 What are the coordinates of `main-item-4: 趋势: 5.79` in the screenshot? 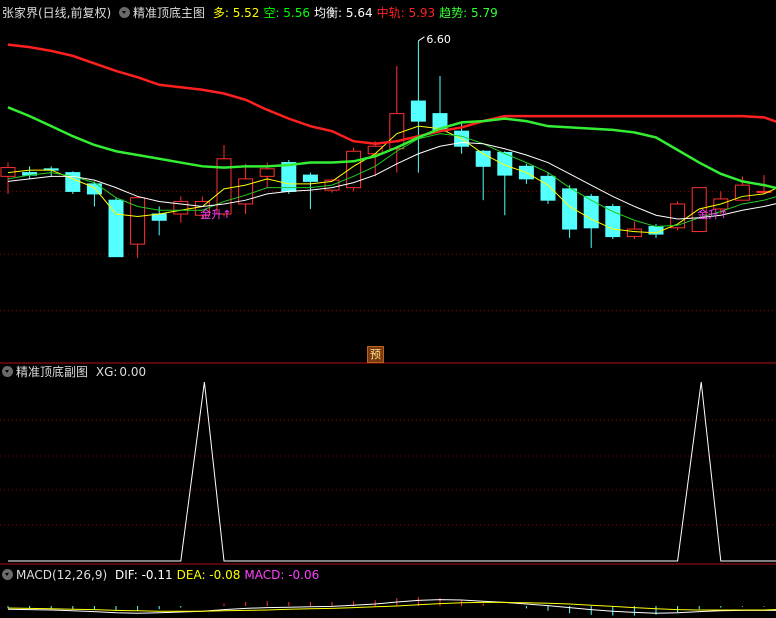 It's located at (468, 13).